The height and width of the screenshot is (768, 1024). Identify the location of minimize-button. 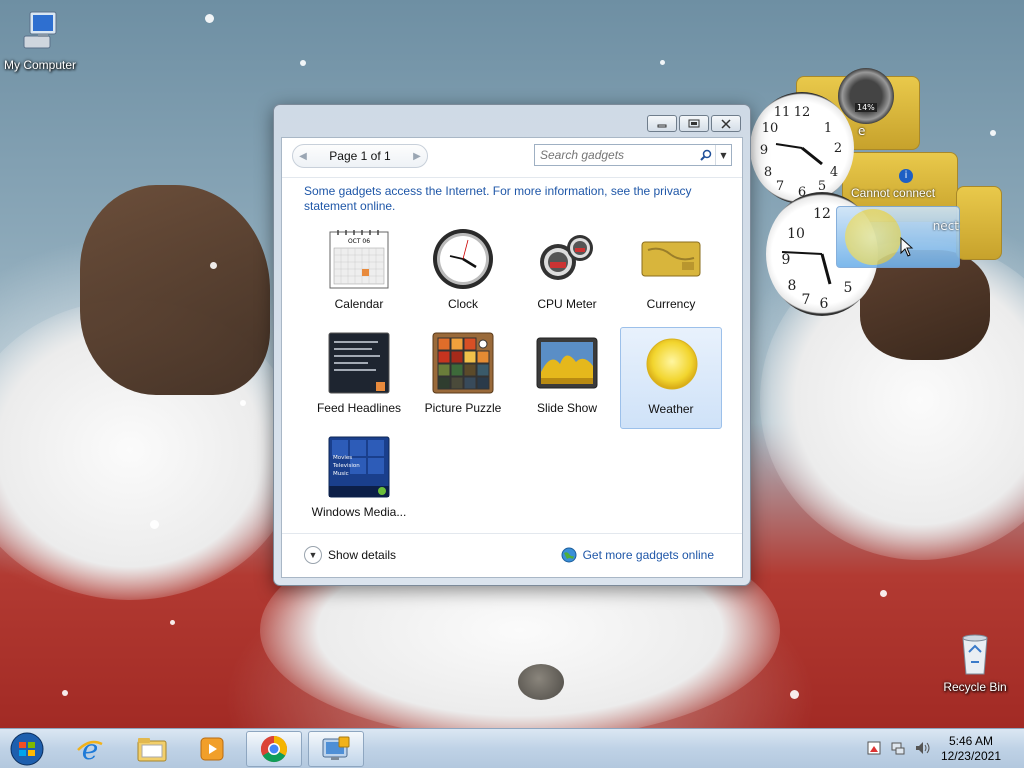
(662, 123).